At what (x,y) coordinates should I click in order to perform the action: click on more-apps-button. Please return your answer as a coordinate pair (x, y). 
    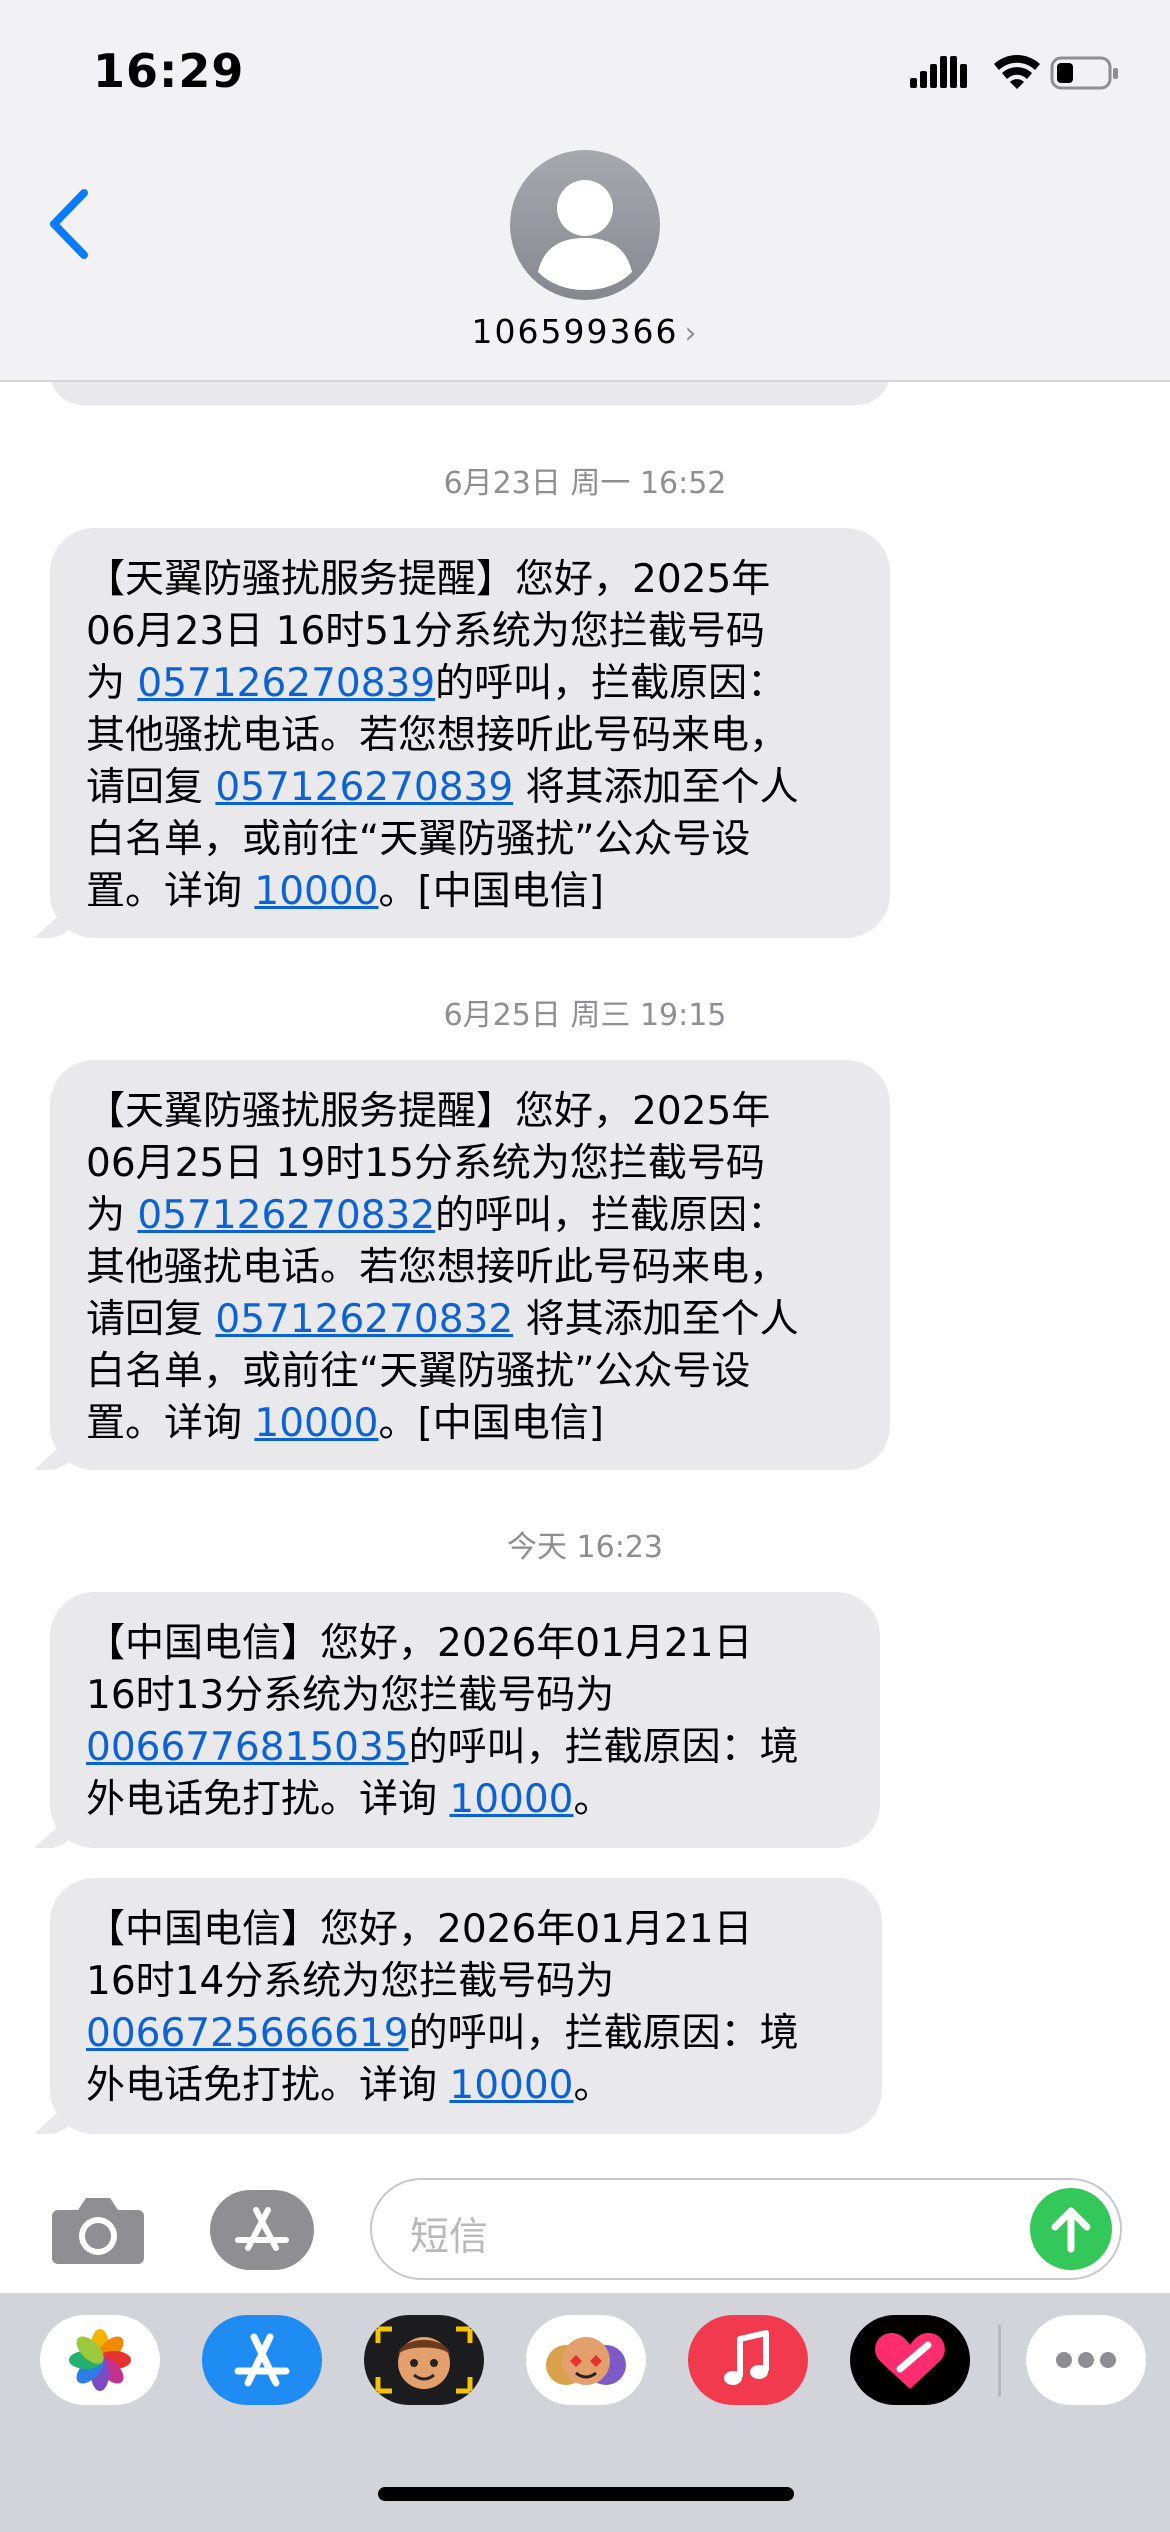
    Looking at the image, I should click on (1086, 2360).